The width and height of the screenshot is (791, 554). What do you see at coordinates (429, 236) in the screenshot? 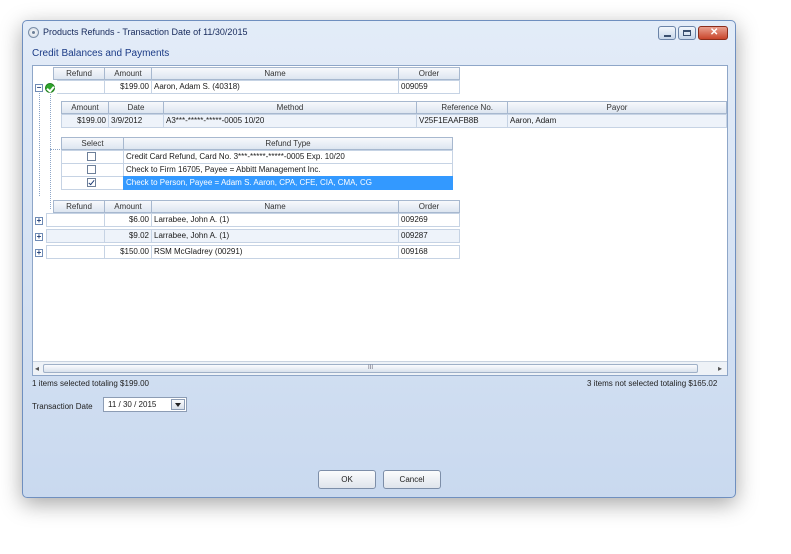
I see `row-order: 009287` at bounding box center [429, 236].